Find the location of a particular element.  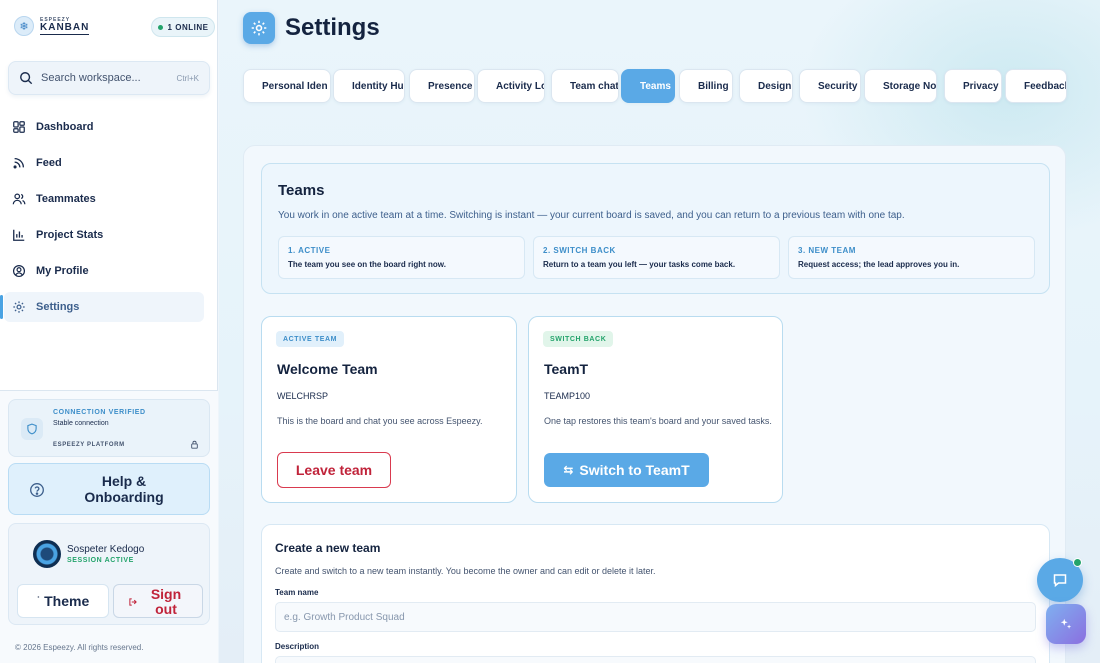

online-count: 1 ONLINE is located at coordinates (188, 27).